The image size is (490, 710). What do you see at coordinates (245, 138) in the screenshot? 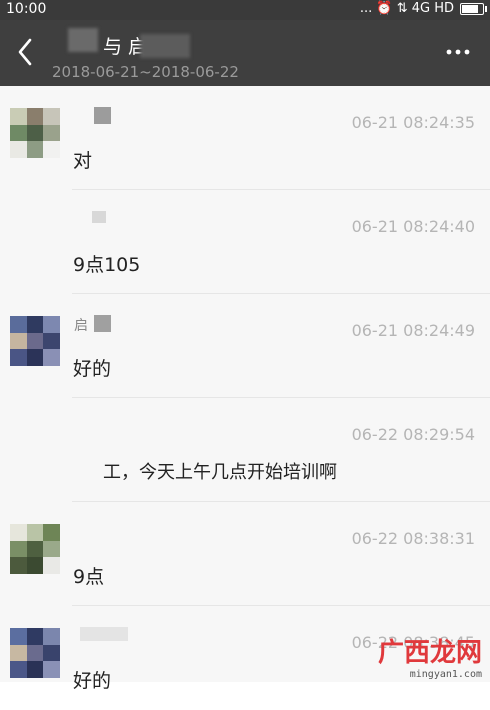
I see `list-item: 06-21 08:24:35 对` at bounding box center [245, 138].